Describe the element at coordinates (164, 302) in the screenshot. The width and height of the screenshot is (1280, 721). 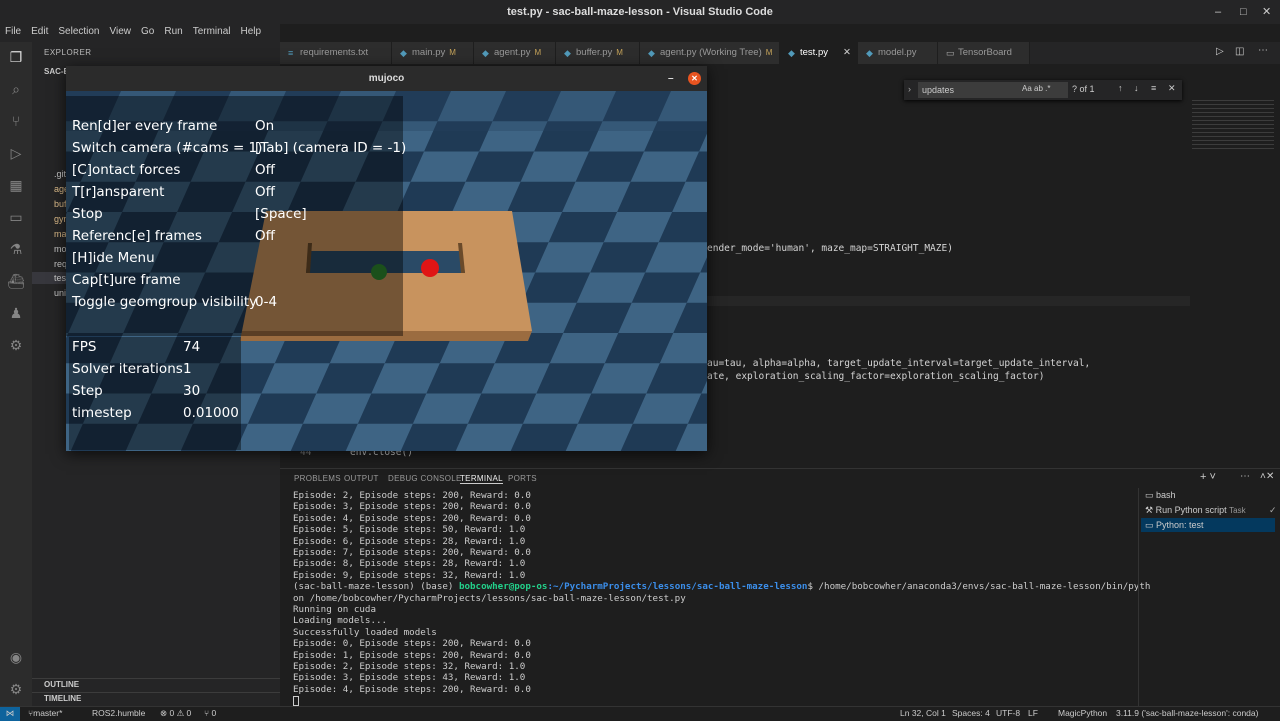
I see `menu-label: Toggle geomgroup visibility` at that location.